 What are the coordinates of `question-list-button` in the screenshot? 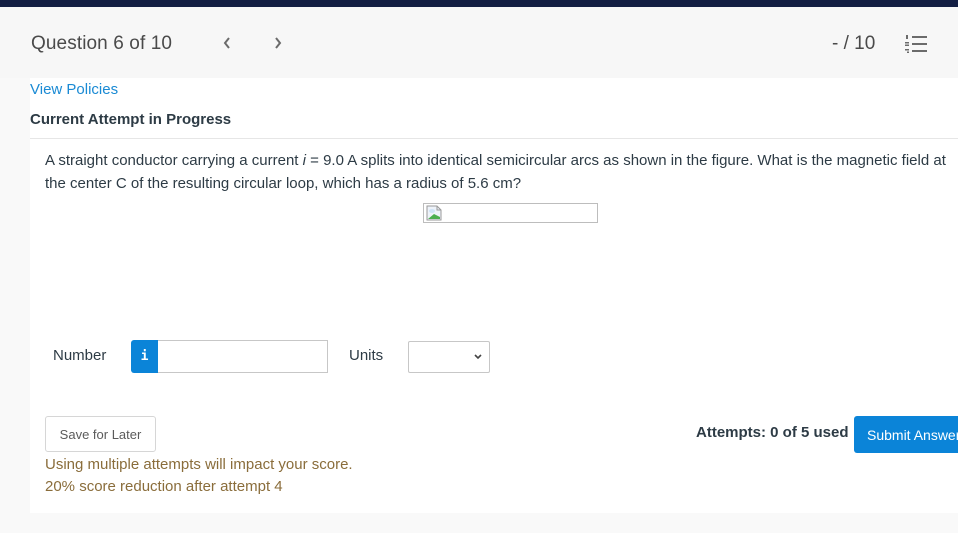 It's located at (917, 44).